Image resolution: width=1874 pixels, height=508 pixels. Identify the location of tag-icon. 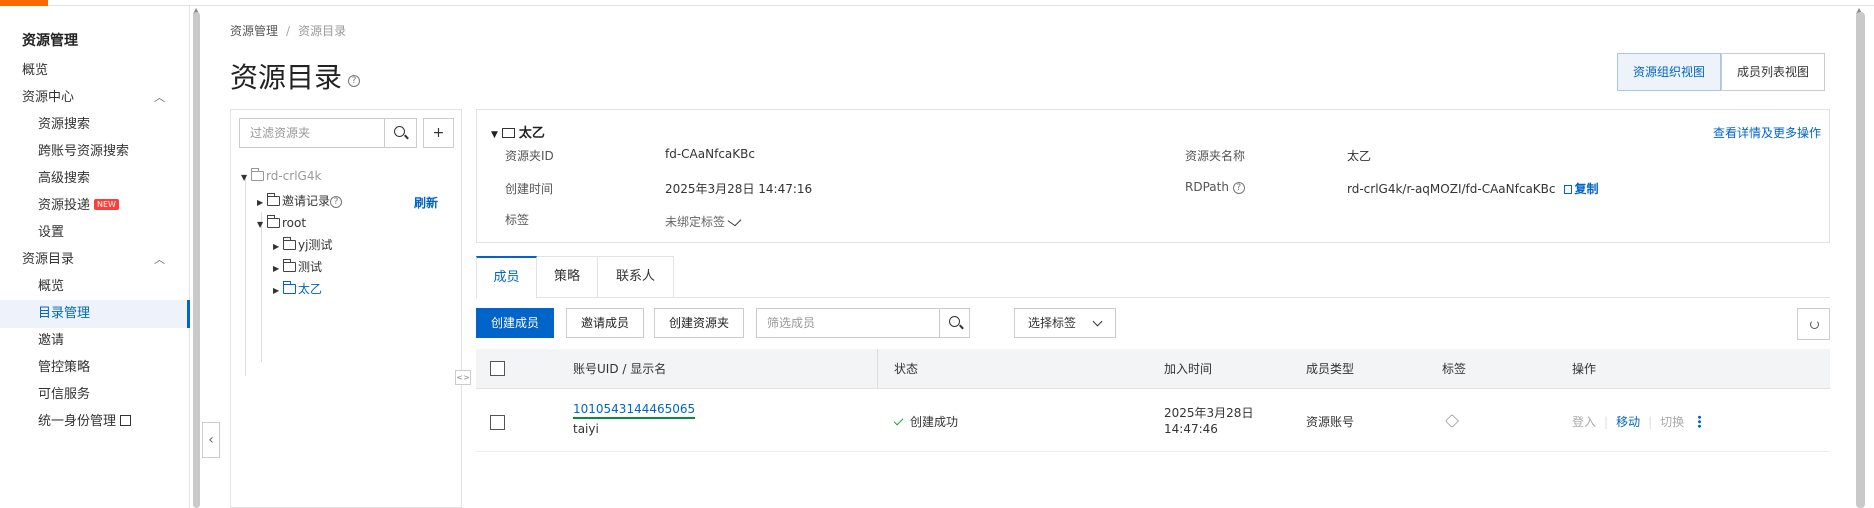
(1452, 421).